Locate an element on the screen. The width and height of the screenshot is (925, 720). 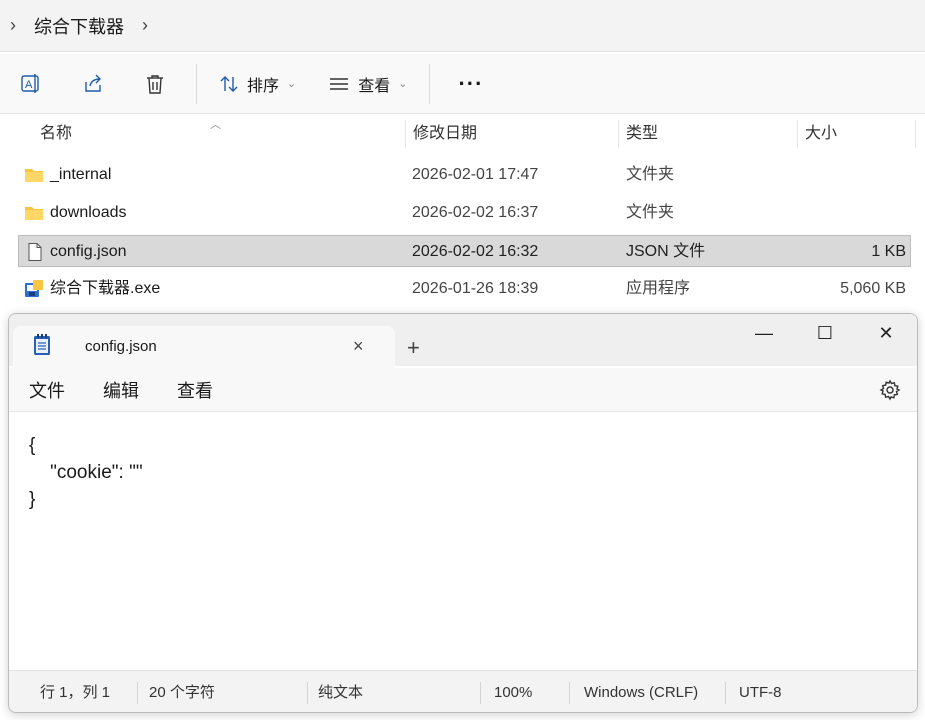
file-row: _internal 2026-02-01 17:47 文件夹 is located at coordinates (464, 175).